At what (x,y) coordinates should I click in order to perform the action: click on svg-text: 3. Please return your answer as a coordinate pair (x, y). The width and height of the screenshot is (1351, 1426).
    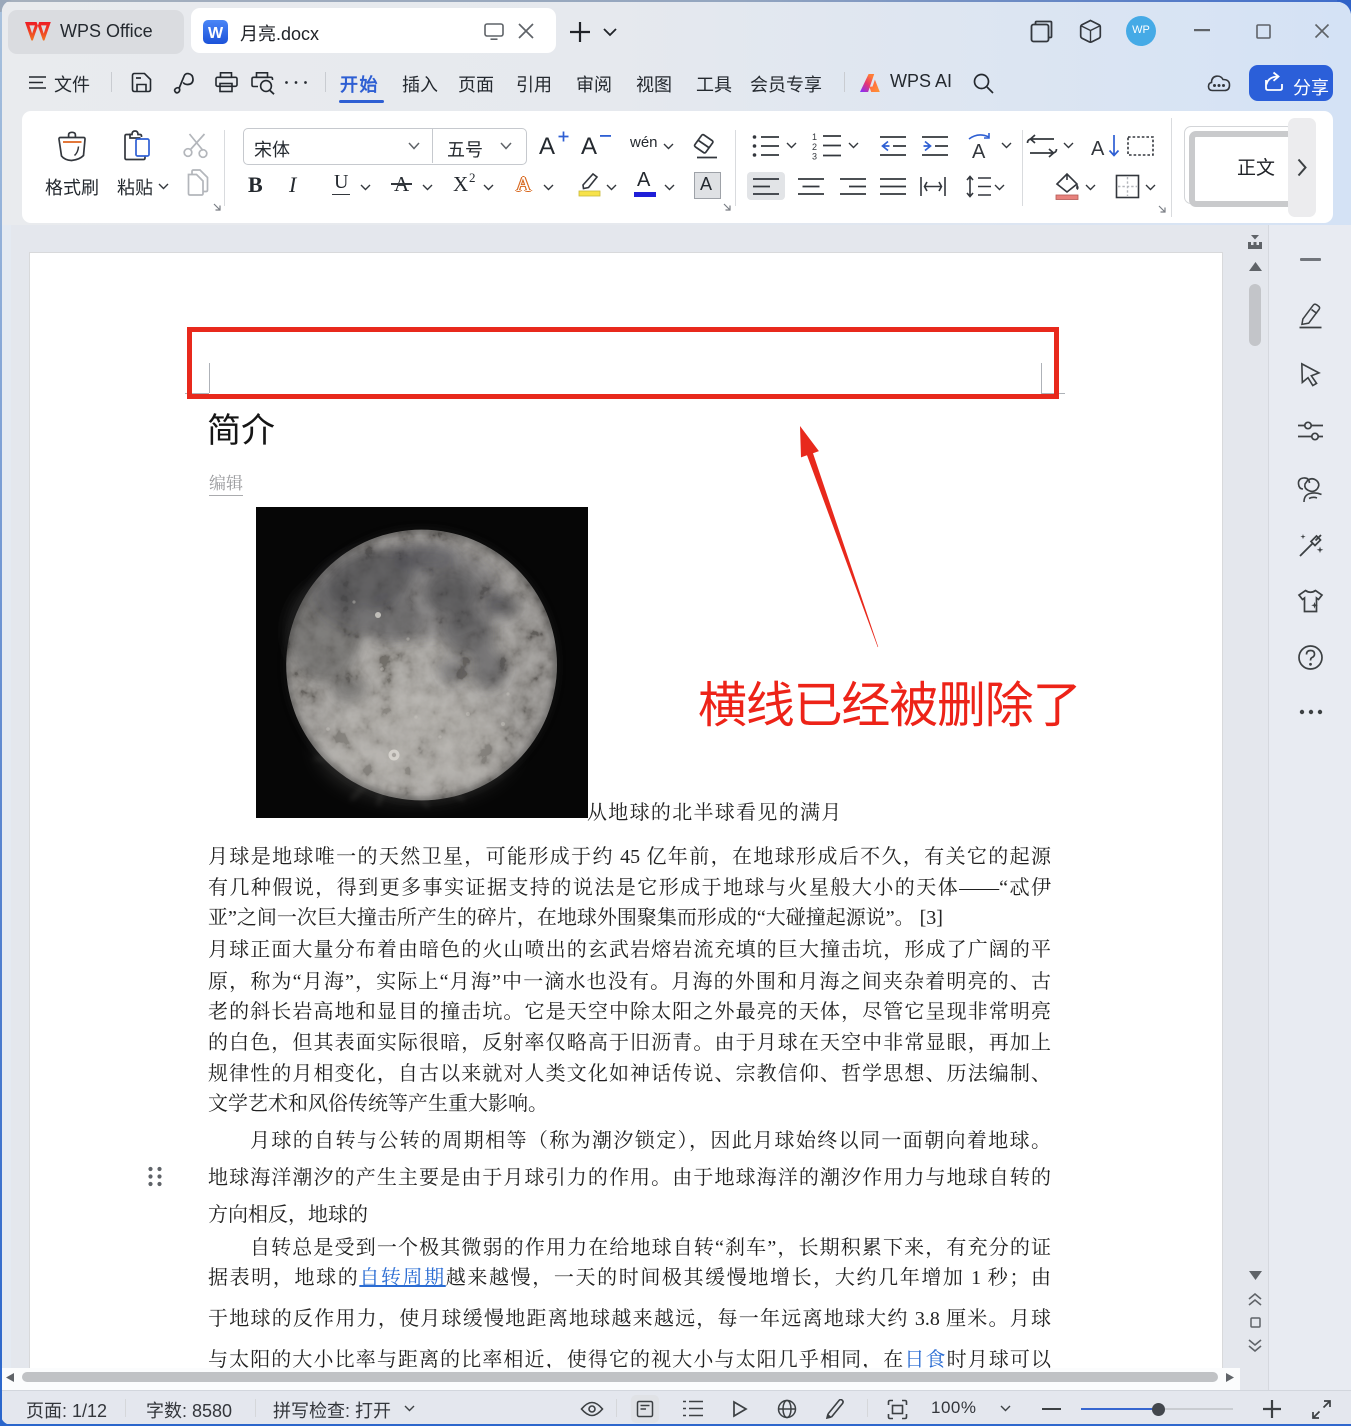
    Looking at the image, I should click on (814, 156).